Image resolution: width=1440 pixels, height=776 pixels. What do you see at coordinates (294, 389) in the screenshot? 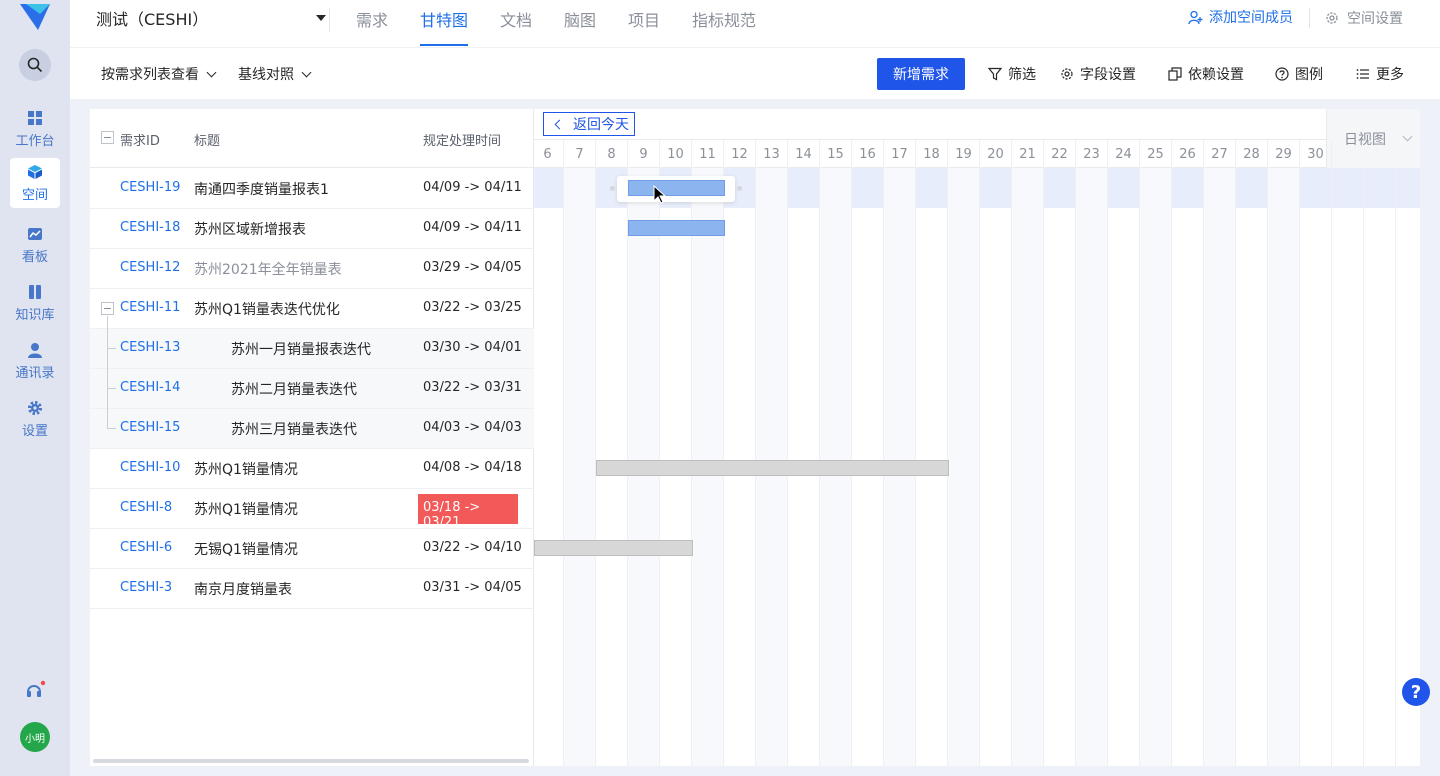
I see `requirement-title: 苏州二月销量表迭代` at bounding box center [294, 389].